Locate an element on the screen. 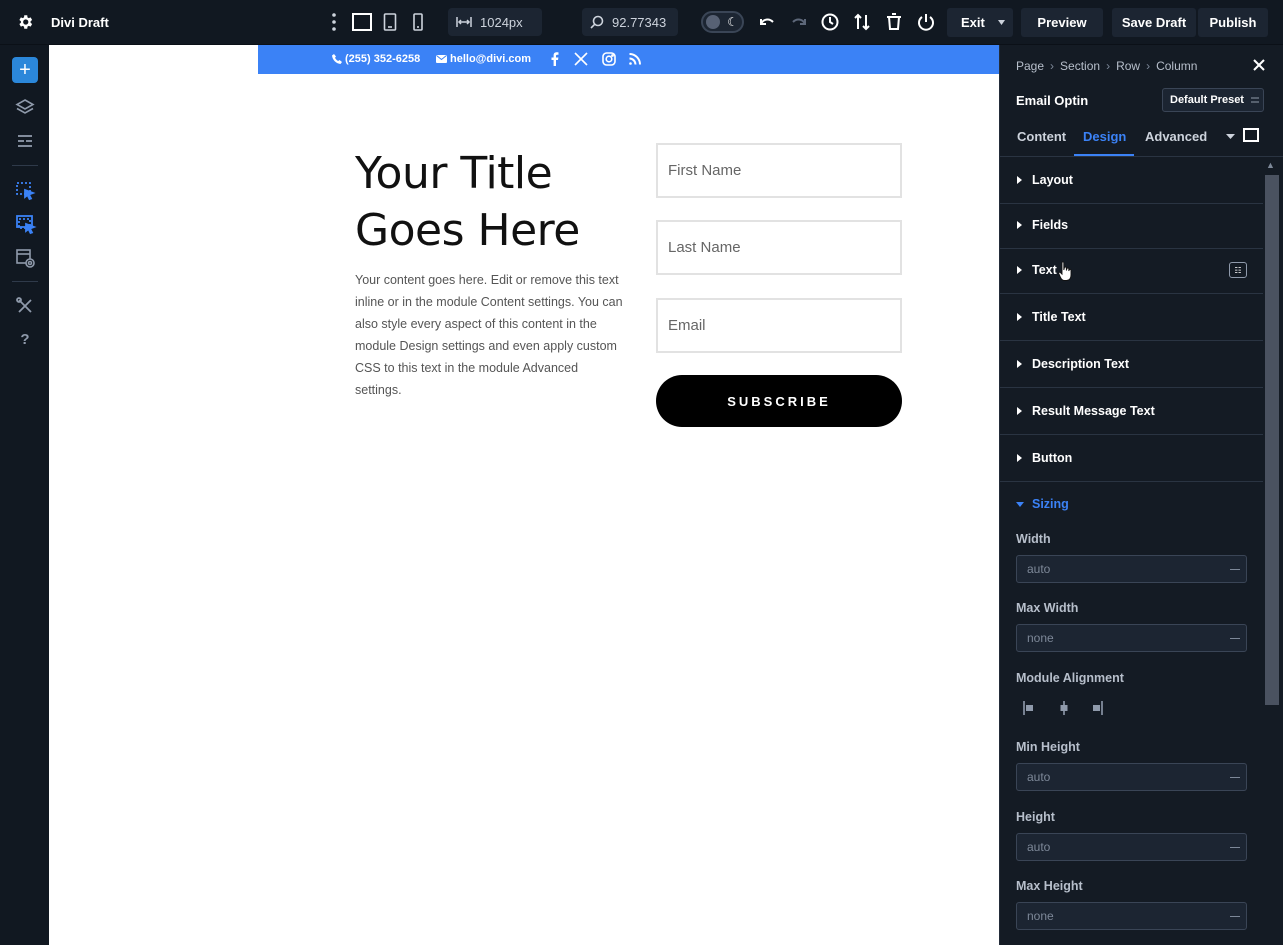  help-icon: ? is located at coordinates (25, 339).